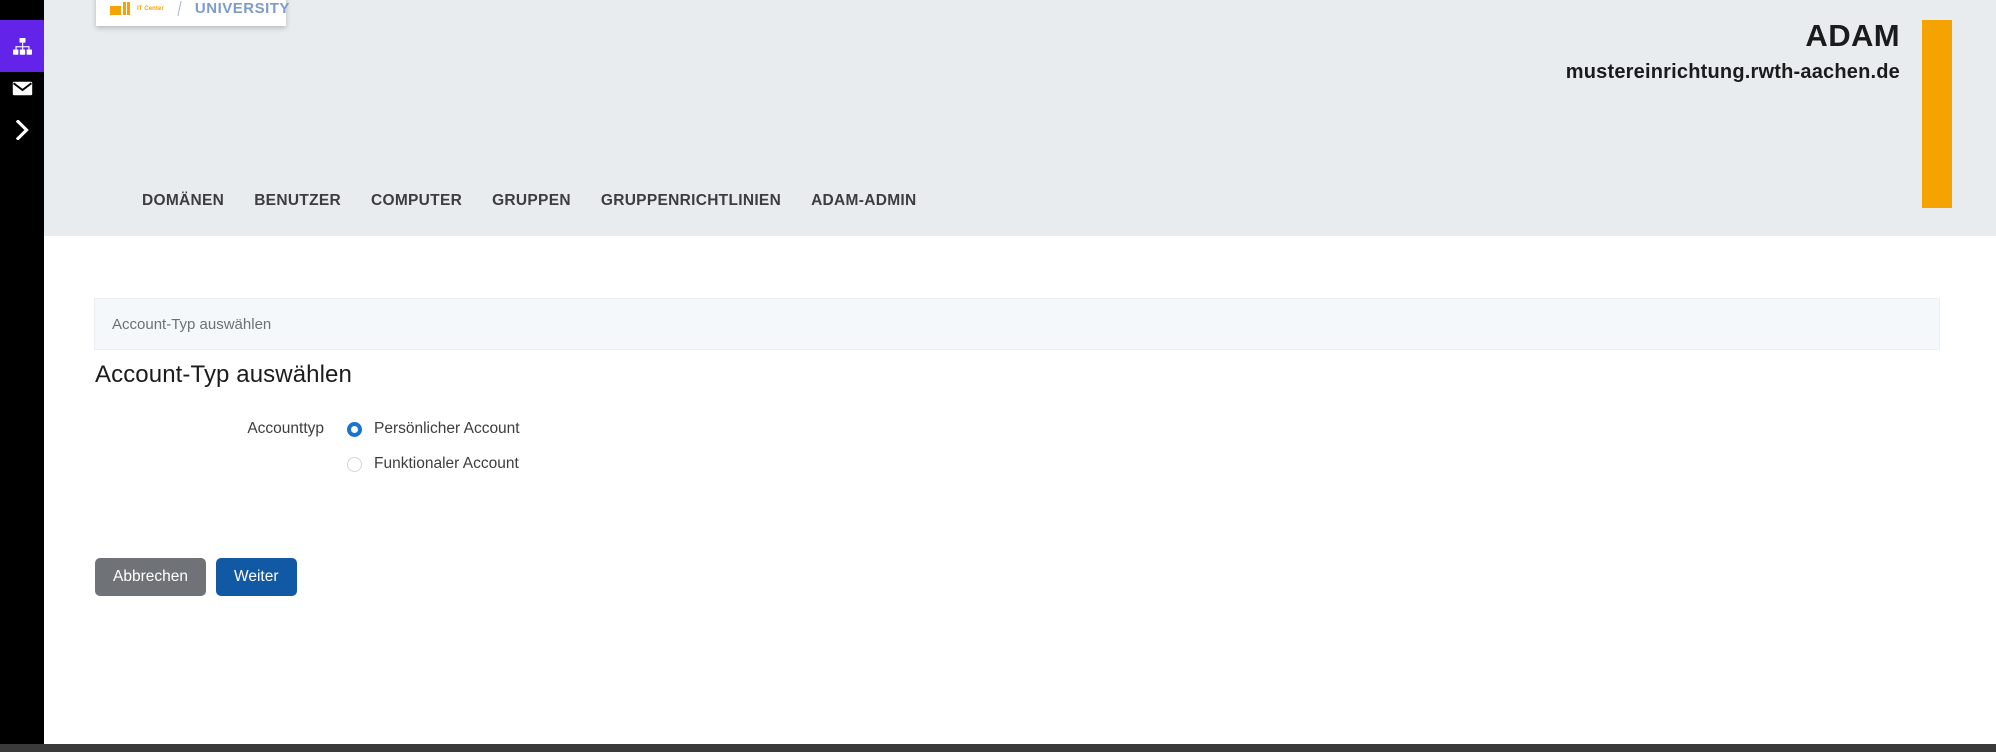  What do you see at coordinates (446, 463) in the screenshot?
I see `radio-option-functional-label: Funktionaler Account` at bounding box center [446, 463].